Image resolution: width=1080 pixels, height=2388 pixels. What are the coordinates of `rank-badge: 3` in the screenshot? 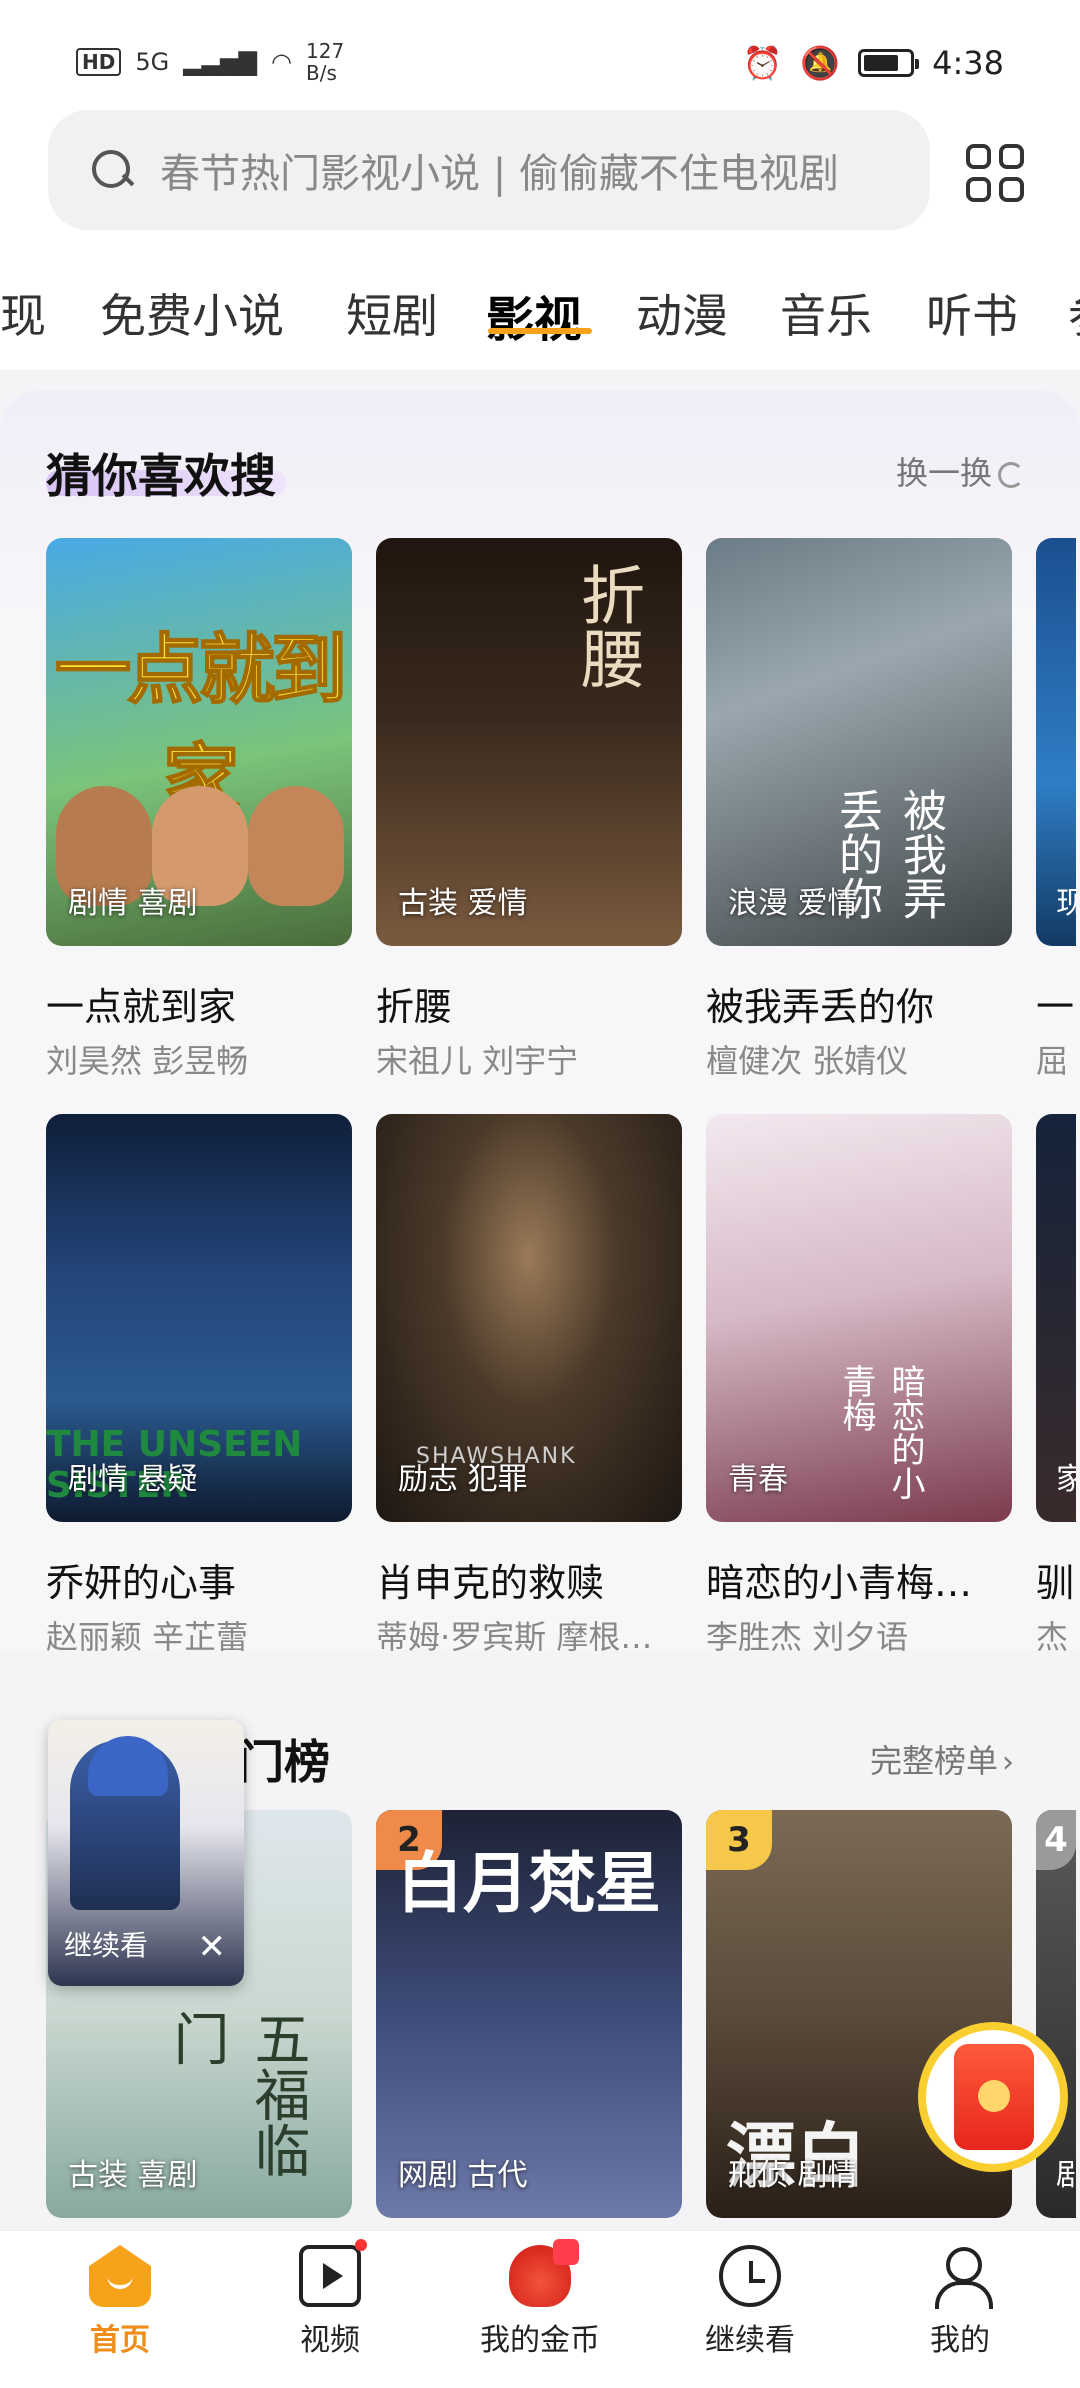 It's located at (739, 1840).